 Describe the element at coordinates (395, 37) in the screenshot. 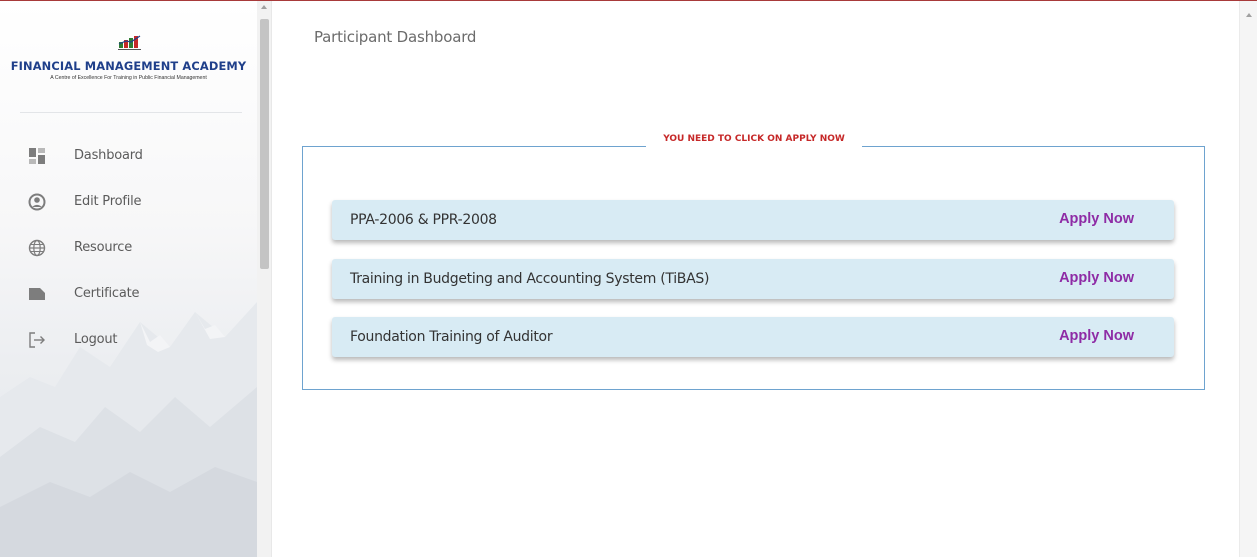

I see `page-title: Participant Dashboard` at that location.